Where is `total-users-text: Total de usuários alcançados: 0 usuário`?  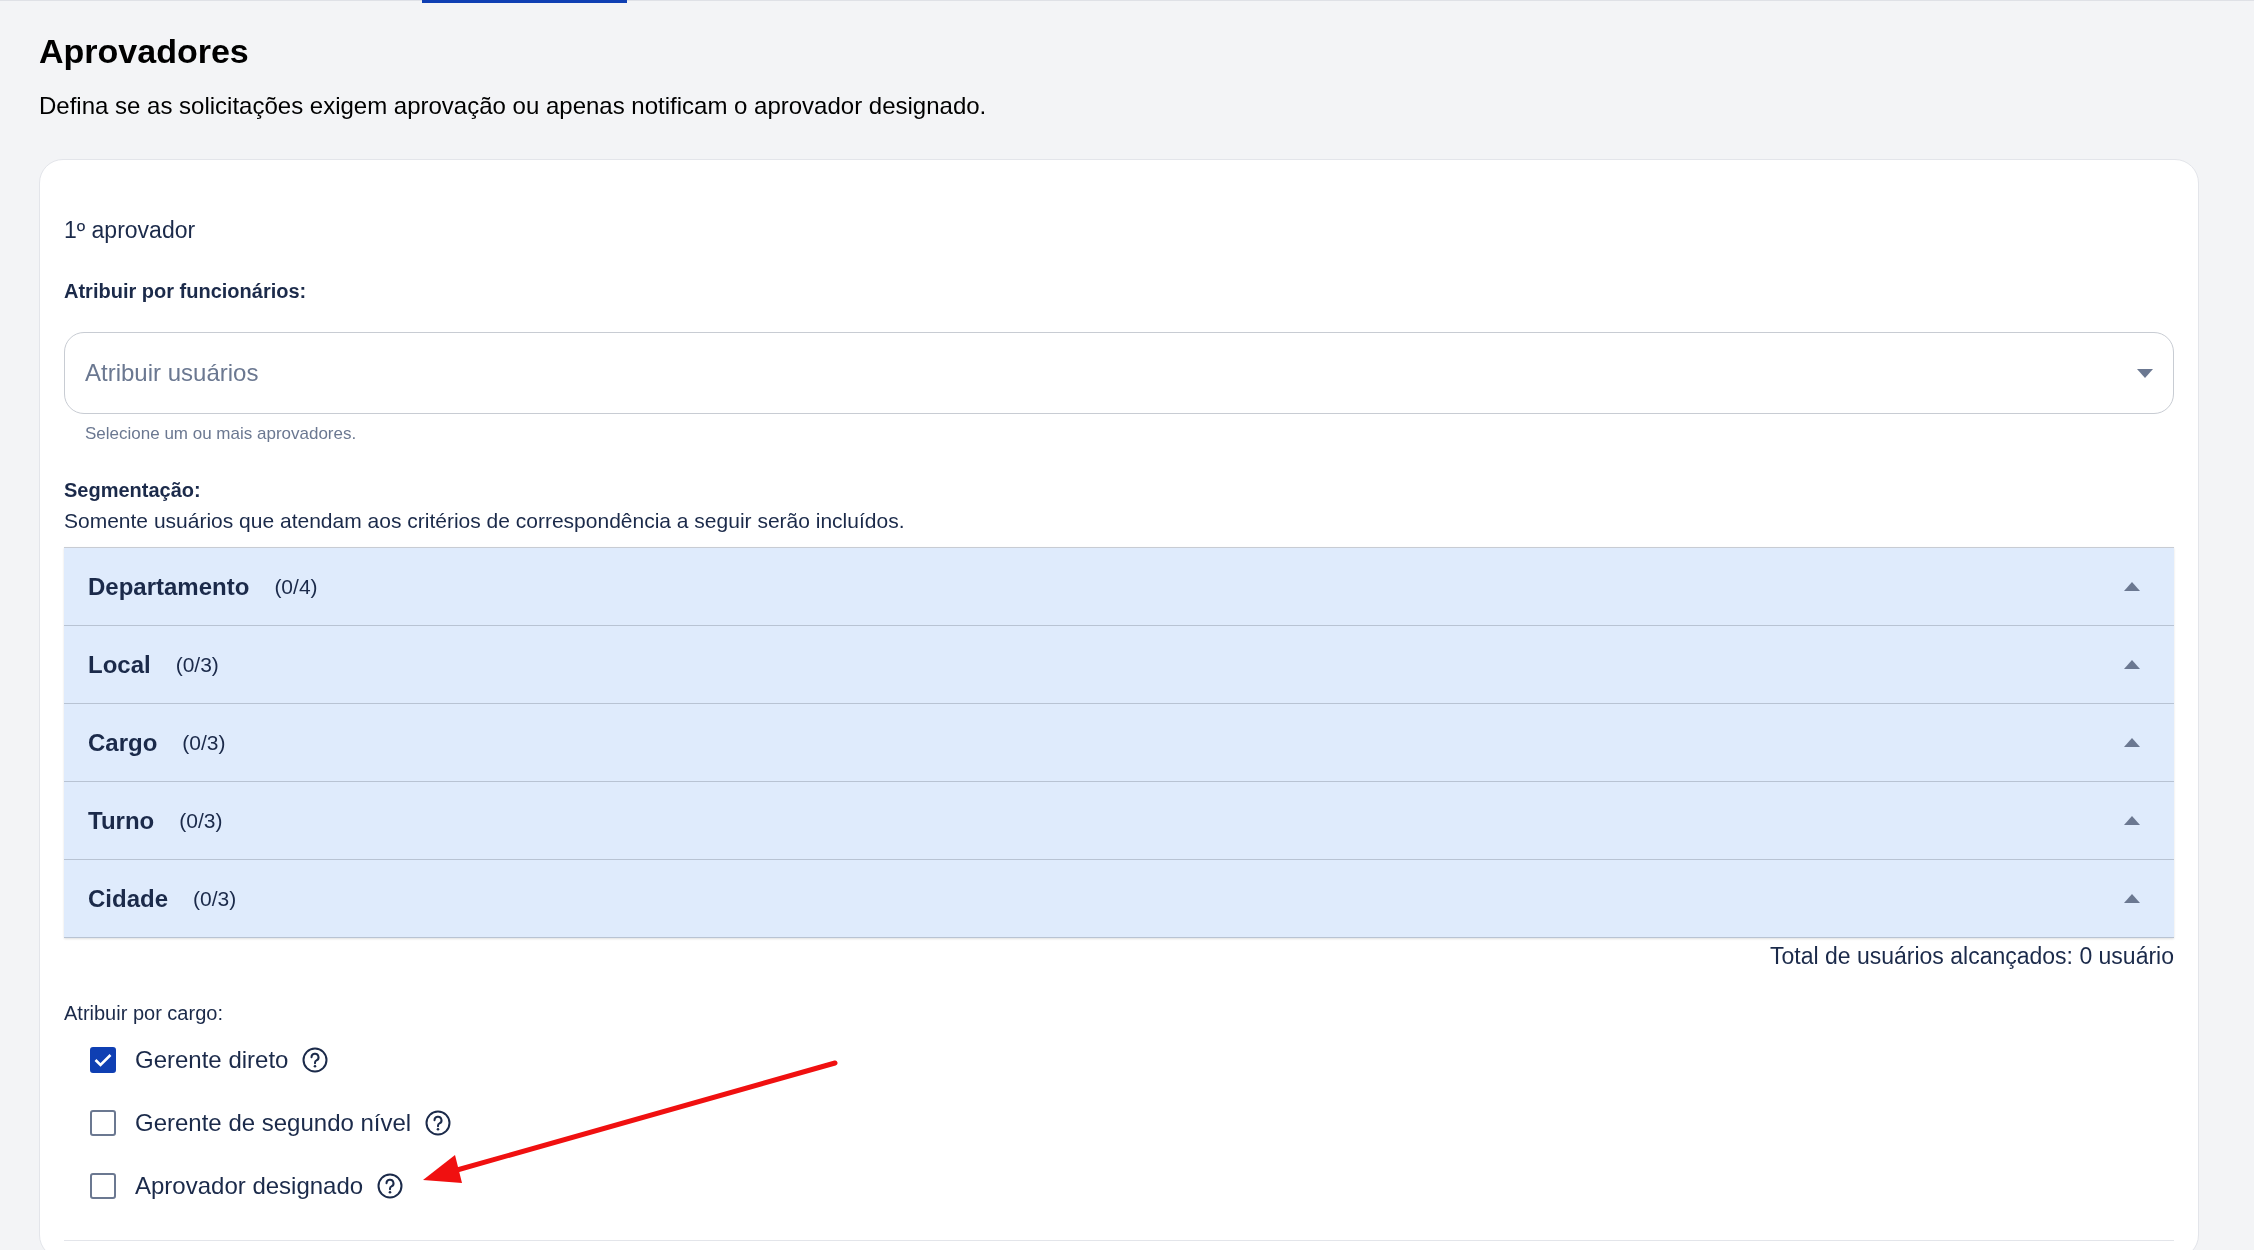
total-users-text: Total de usuários alcançados: 0 usuário is located at coordinates (1971, 956).